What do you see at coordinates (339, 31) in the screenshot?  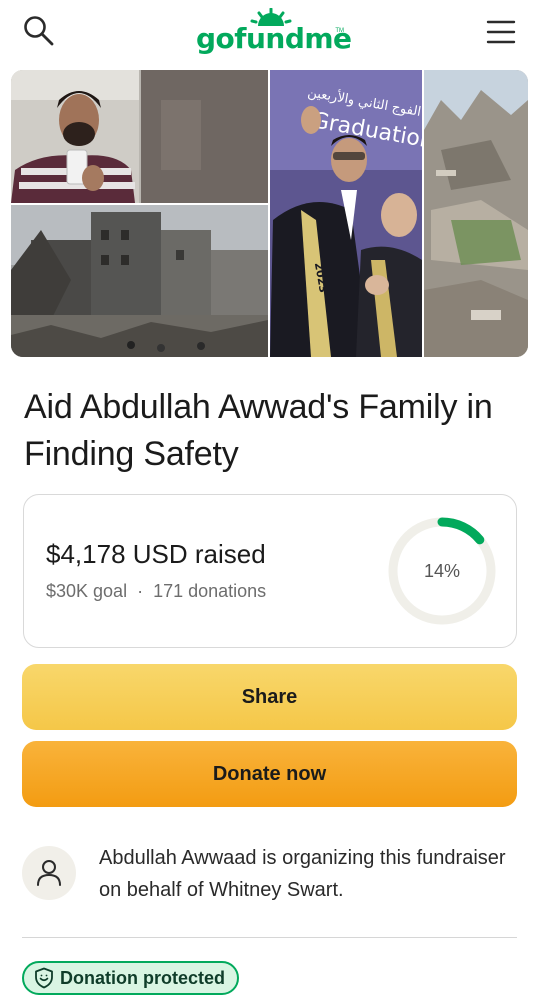 I see `logo-trademark: TM` at bounding box center [339, 31].